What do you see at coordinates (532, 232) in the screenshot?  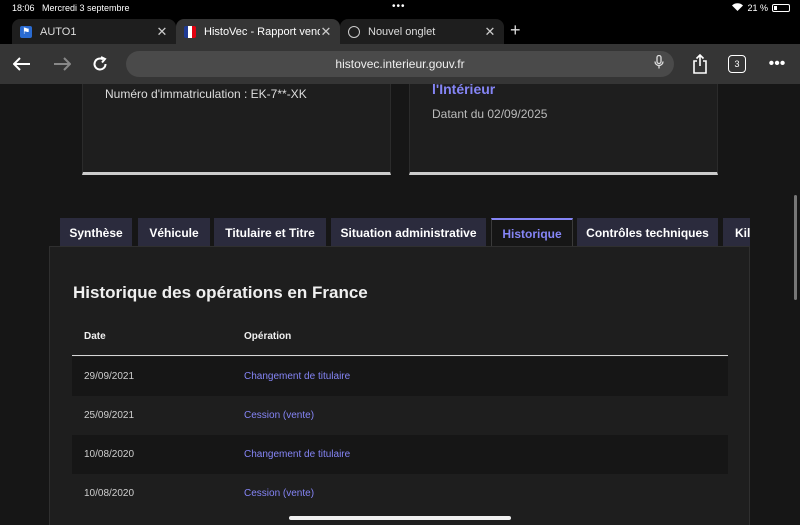 I see `tab-historique: Historique` at bounding box center [532, 232].